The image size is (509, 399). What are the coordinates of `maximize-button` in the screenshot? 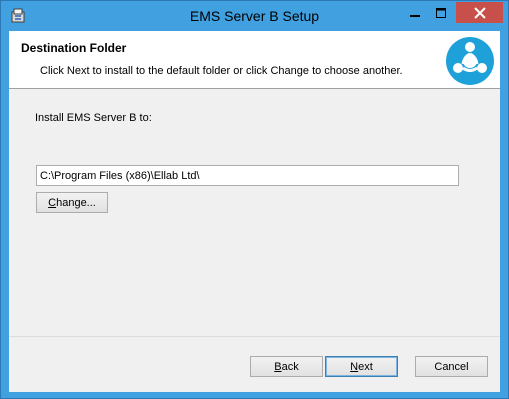 It's located at (441, 12).